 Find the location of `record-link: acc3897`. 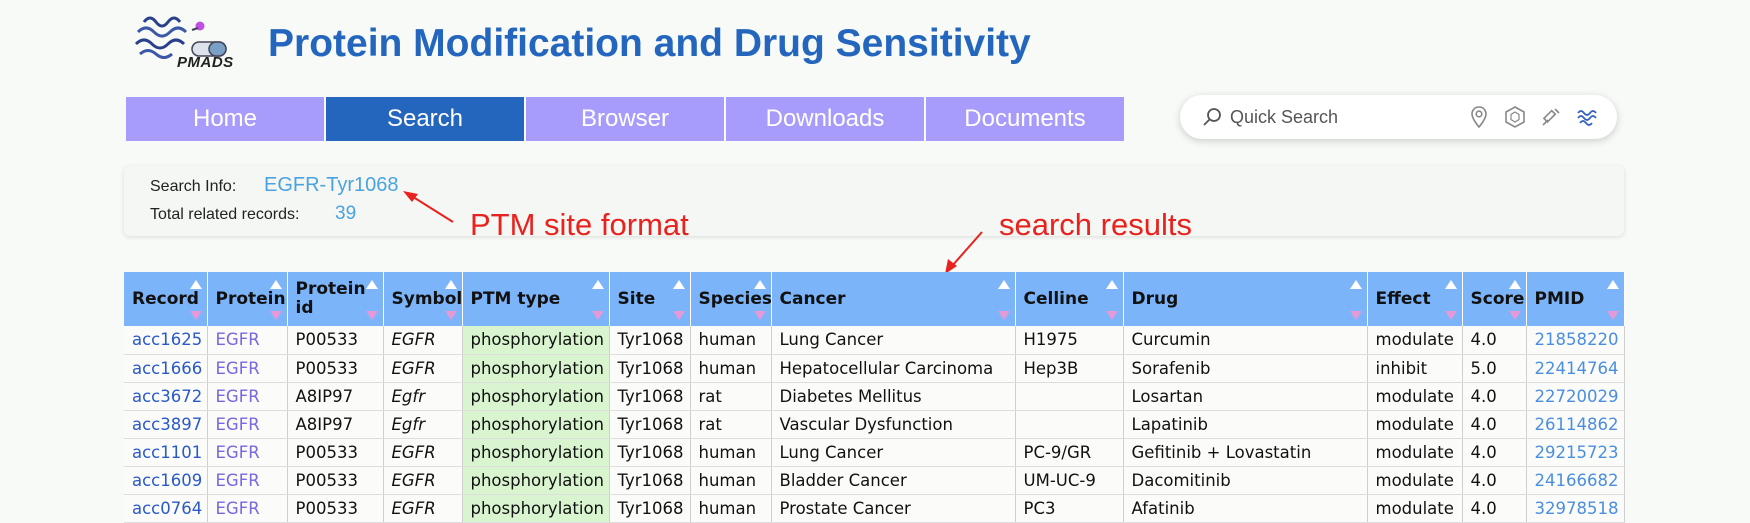

record-link: acc3897 is located at coordinates (166, 424).